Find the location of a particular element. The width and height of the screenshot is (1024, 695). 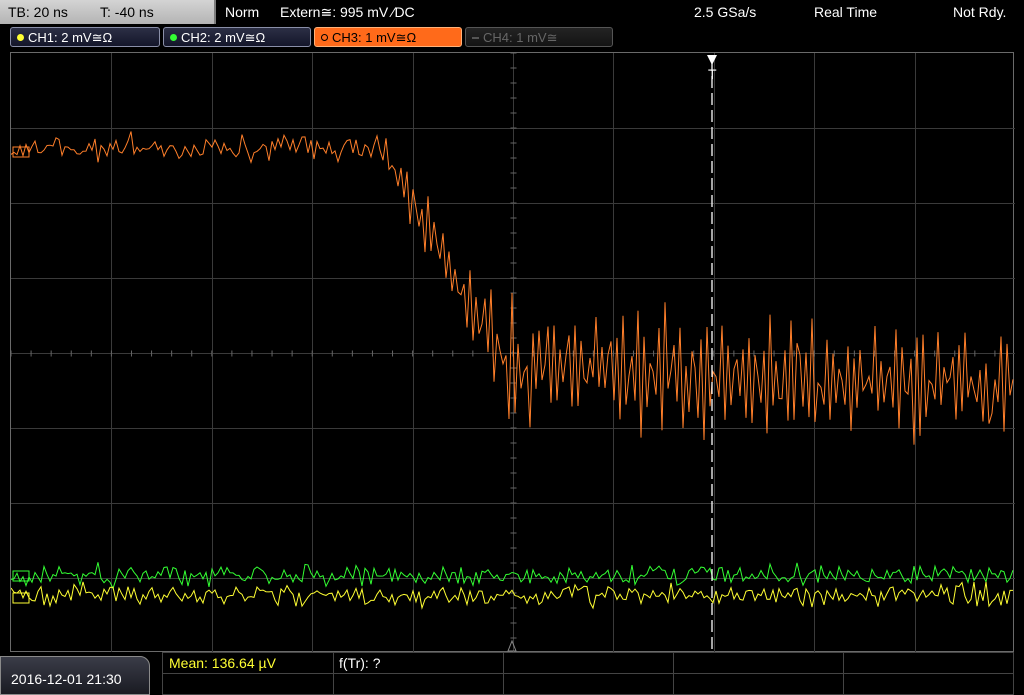

channel-tab-ch4: CH4: 1 mV≅ is located at coordinates (539, 37).